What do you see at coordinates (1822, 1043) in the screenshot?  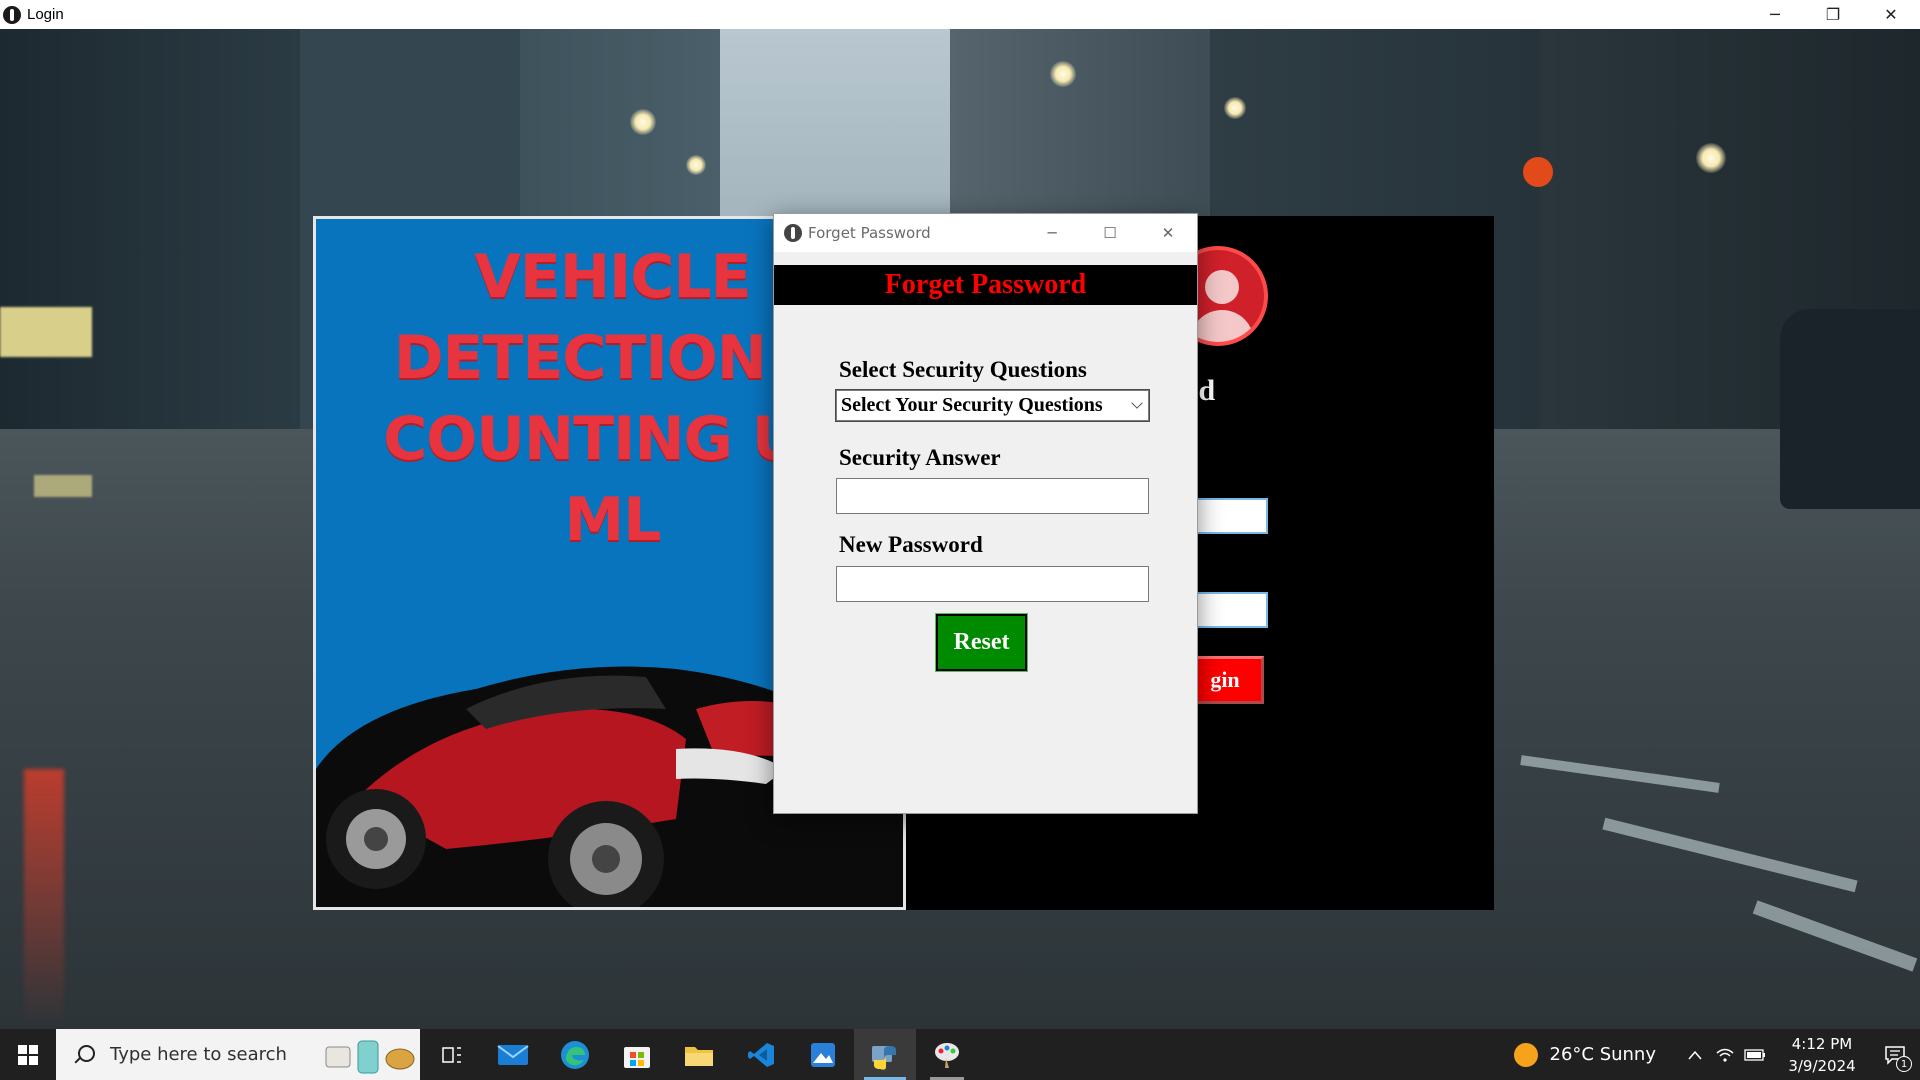 I see `clock-time: 4:12 PM` at bounding box center [1822, 1043].